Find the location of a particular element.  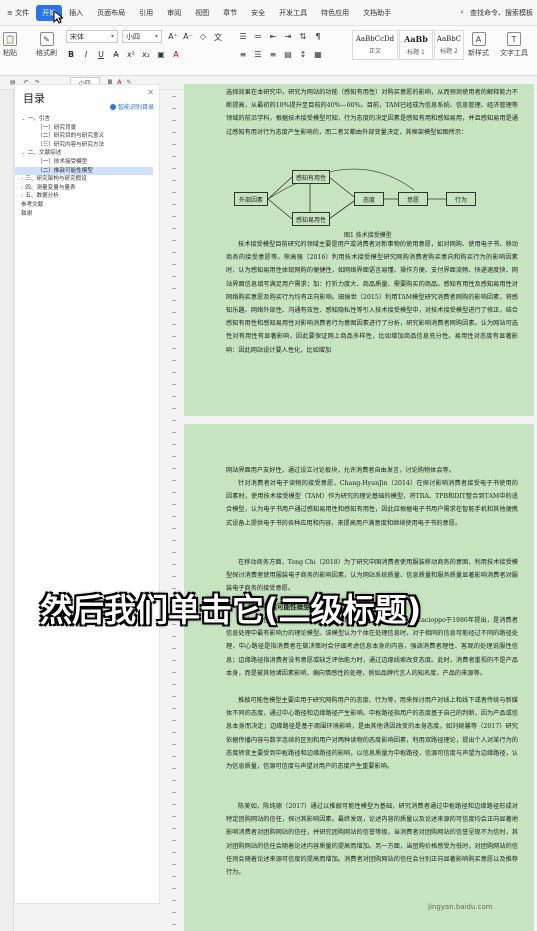

toc-item-methods: （三）研究内容与研究方法 is located at coordinates (88, 145).